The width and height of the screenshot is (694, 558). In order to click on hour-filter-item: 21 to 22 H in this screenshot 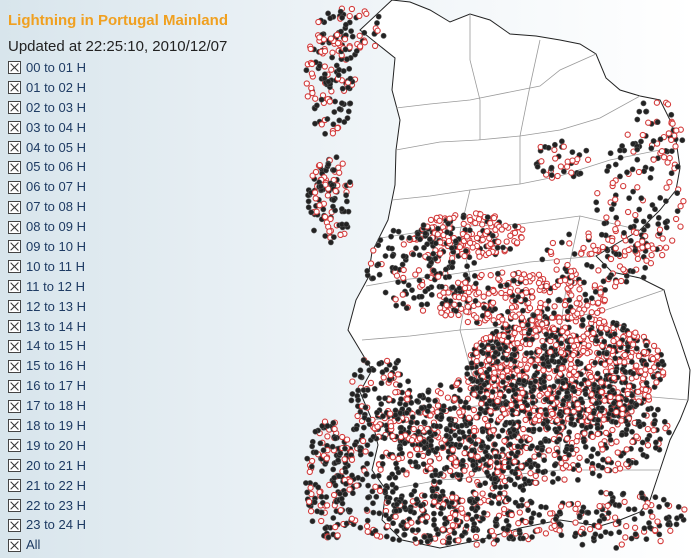, I will do `click(153, 486)`.